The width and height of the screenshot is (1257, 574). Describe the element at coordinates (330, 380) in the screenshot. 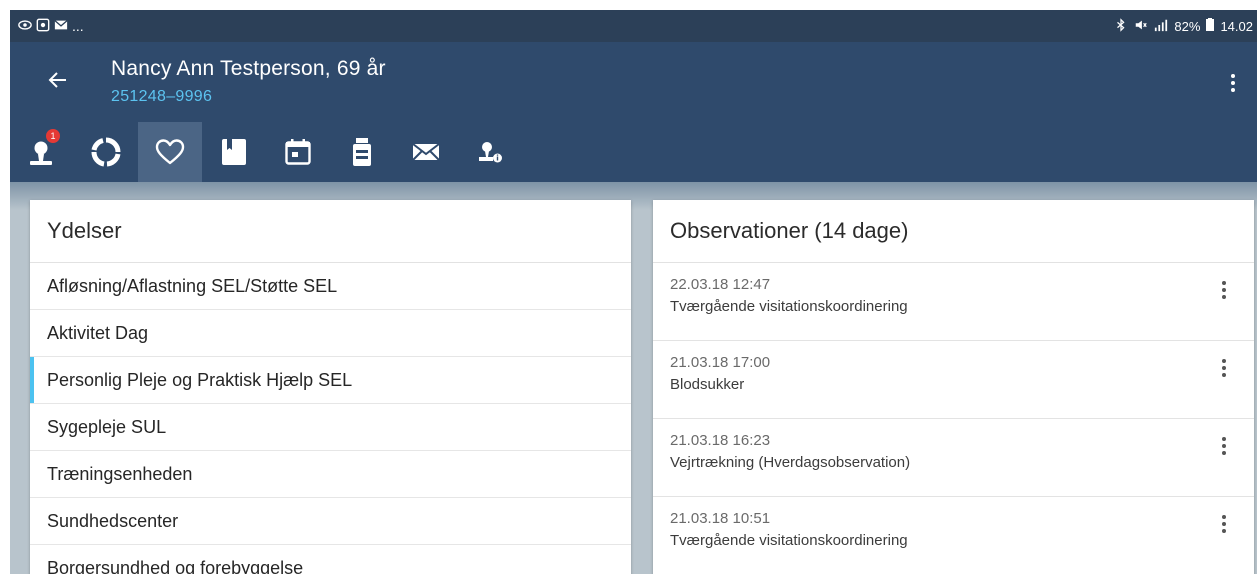

I see `service-item-selected: Personlig Pleje og Praktisk Hjælp SEL` at that location.